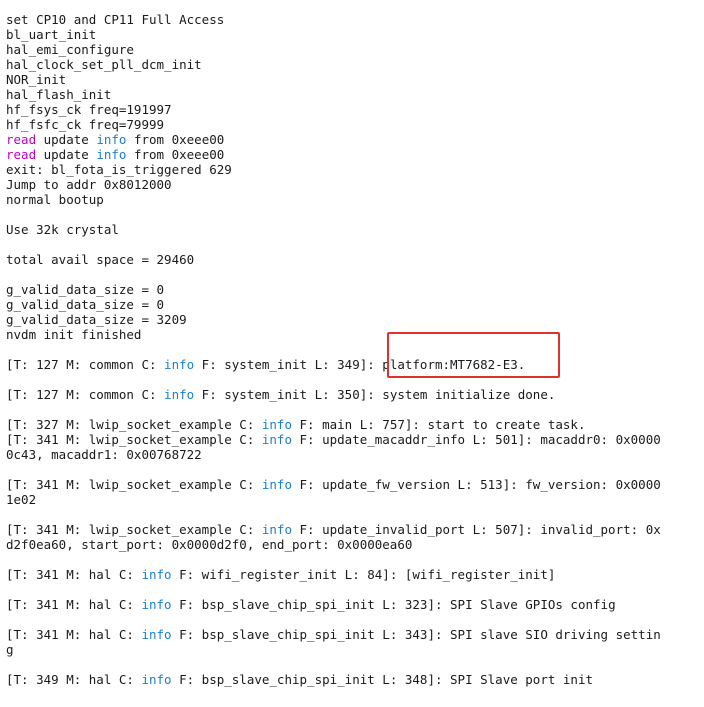 The height and width of the screenshot is (707, 704). What do you see at coordinates (355, 454) in the screenshot?
I see `terminal-line: 0c43, macaddr1: 0x00768722` at bounding box center [355, 454].